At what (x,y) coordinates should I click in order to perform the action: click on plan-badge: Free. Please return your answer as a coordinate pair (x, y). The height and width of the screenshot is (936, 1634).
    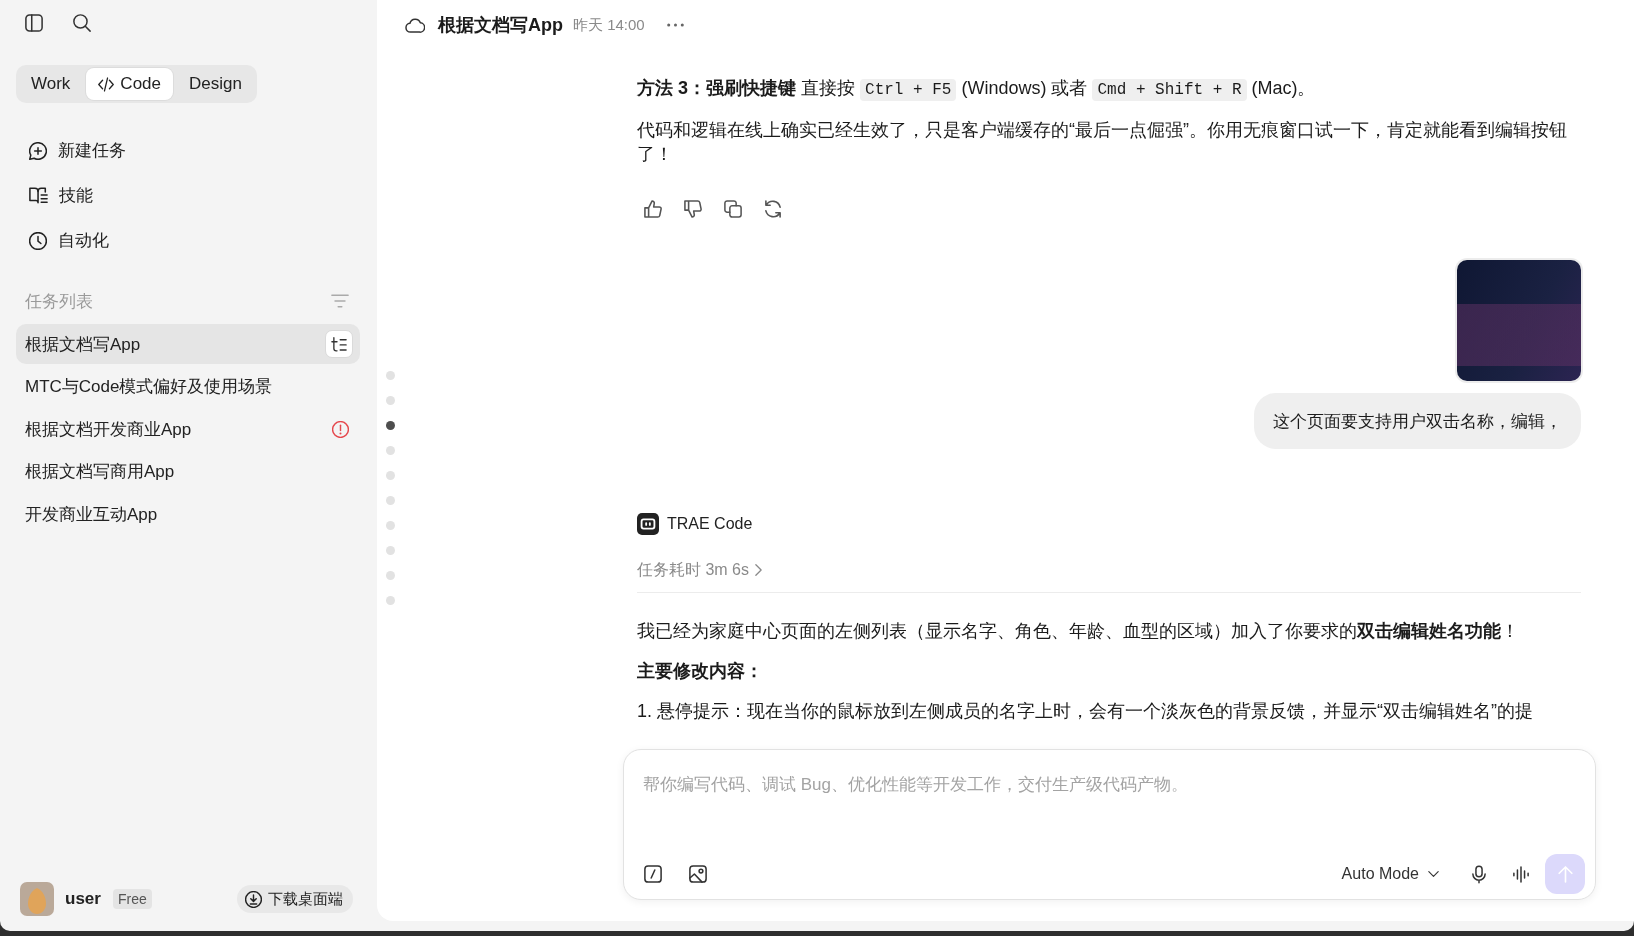
    Looking at the image, I should click on (132, 899).